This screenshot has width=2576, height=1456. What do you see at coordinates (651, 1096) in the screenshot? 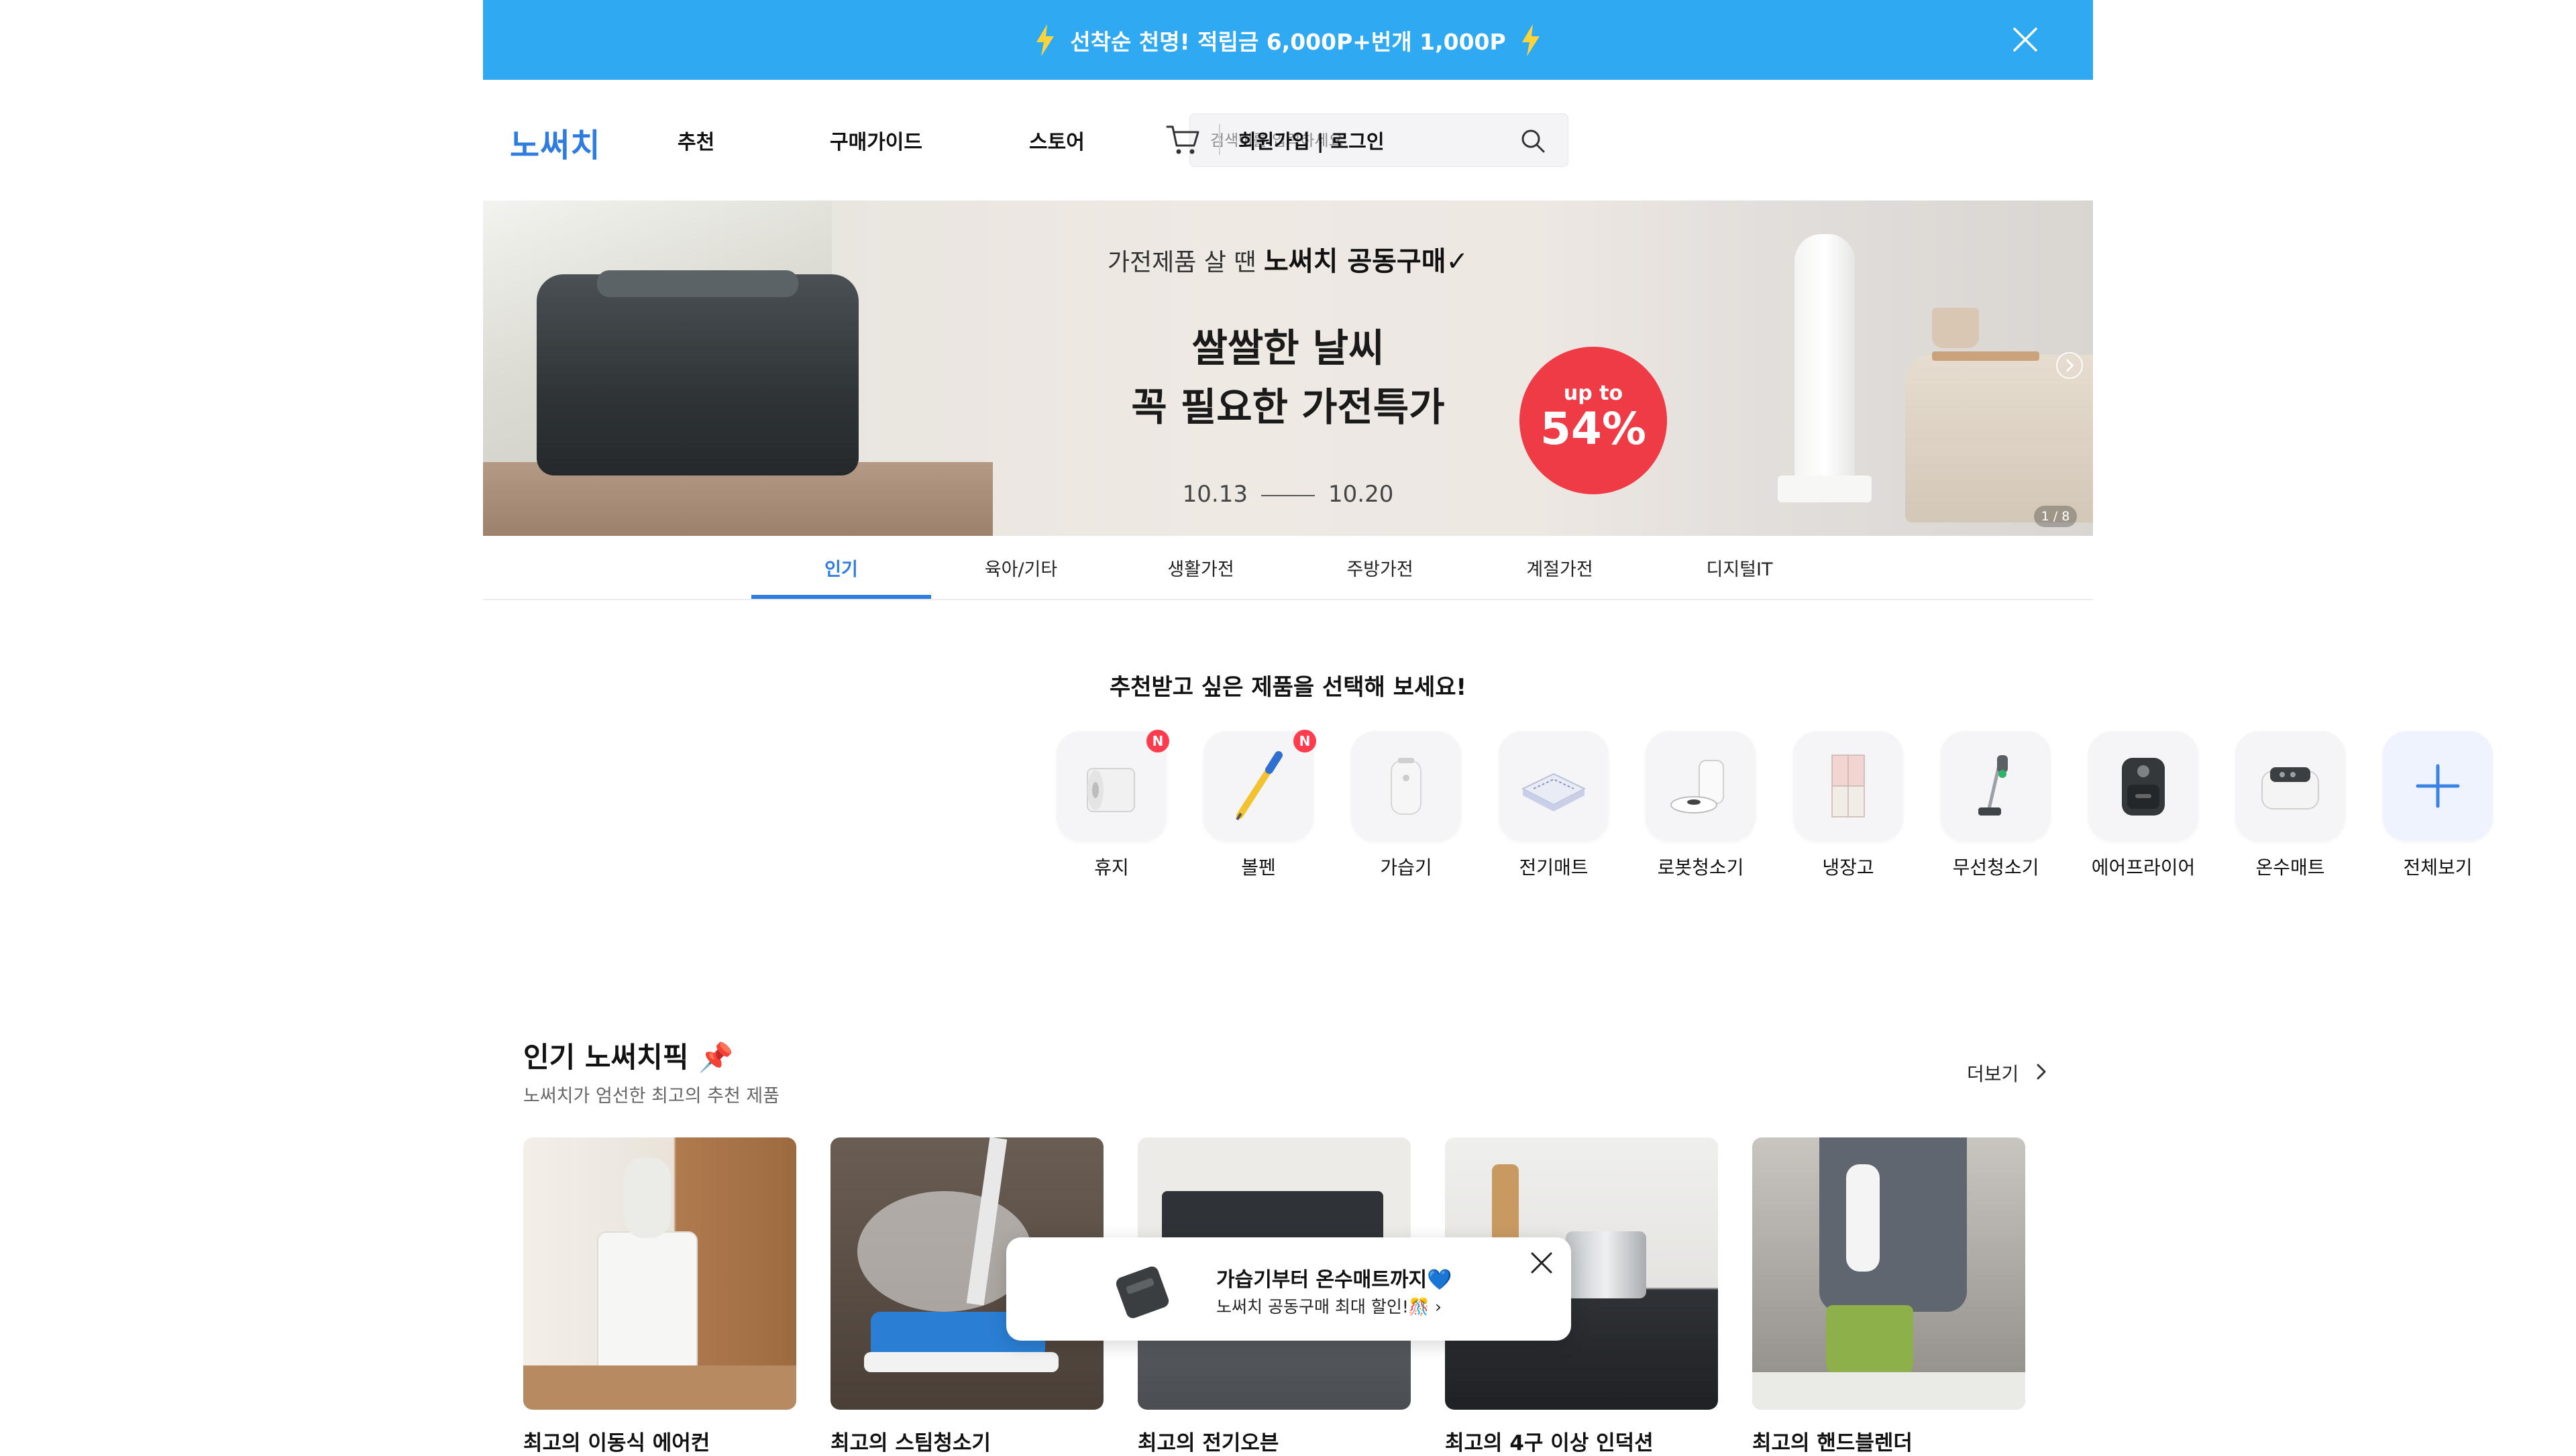
I see `popular-subtitle: 노써치가 엄선한 최고의 추천 제품` at bounding box center [651, 1096].